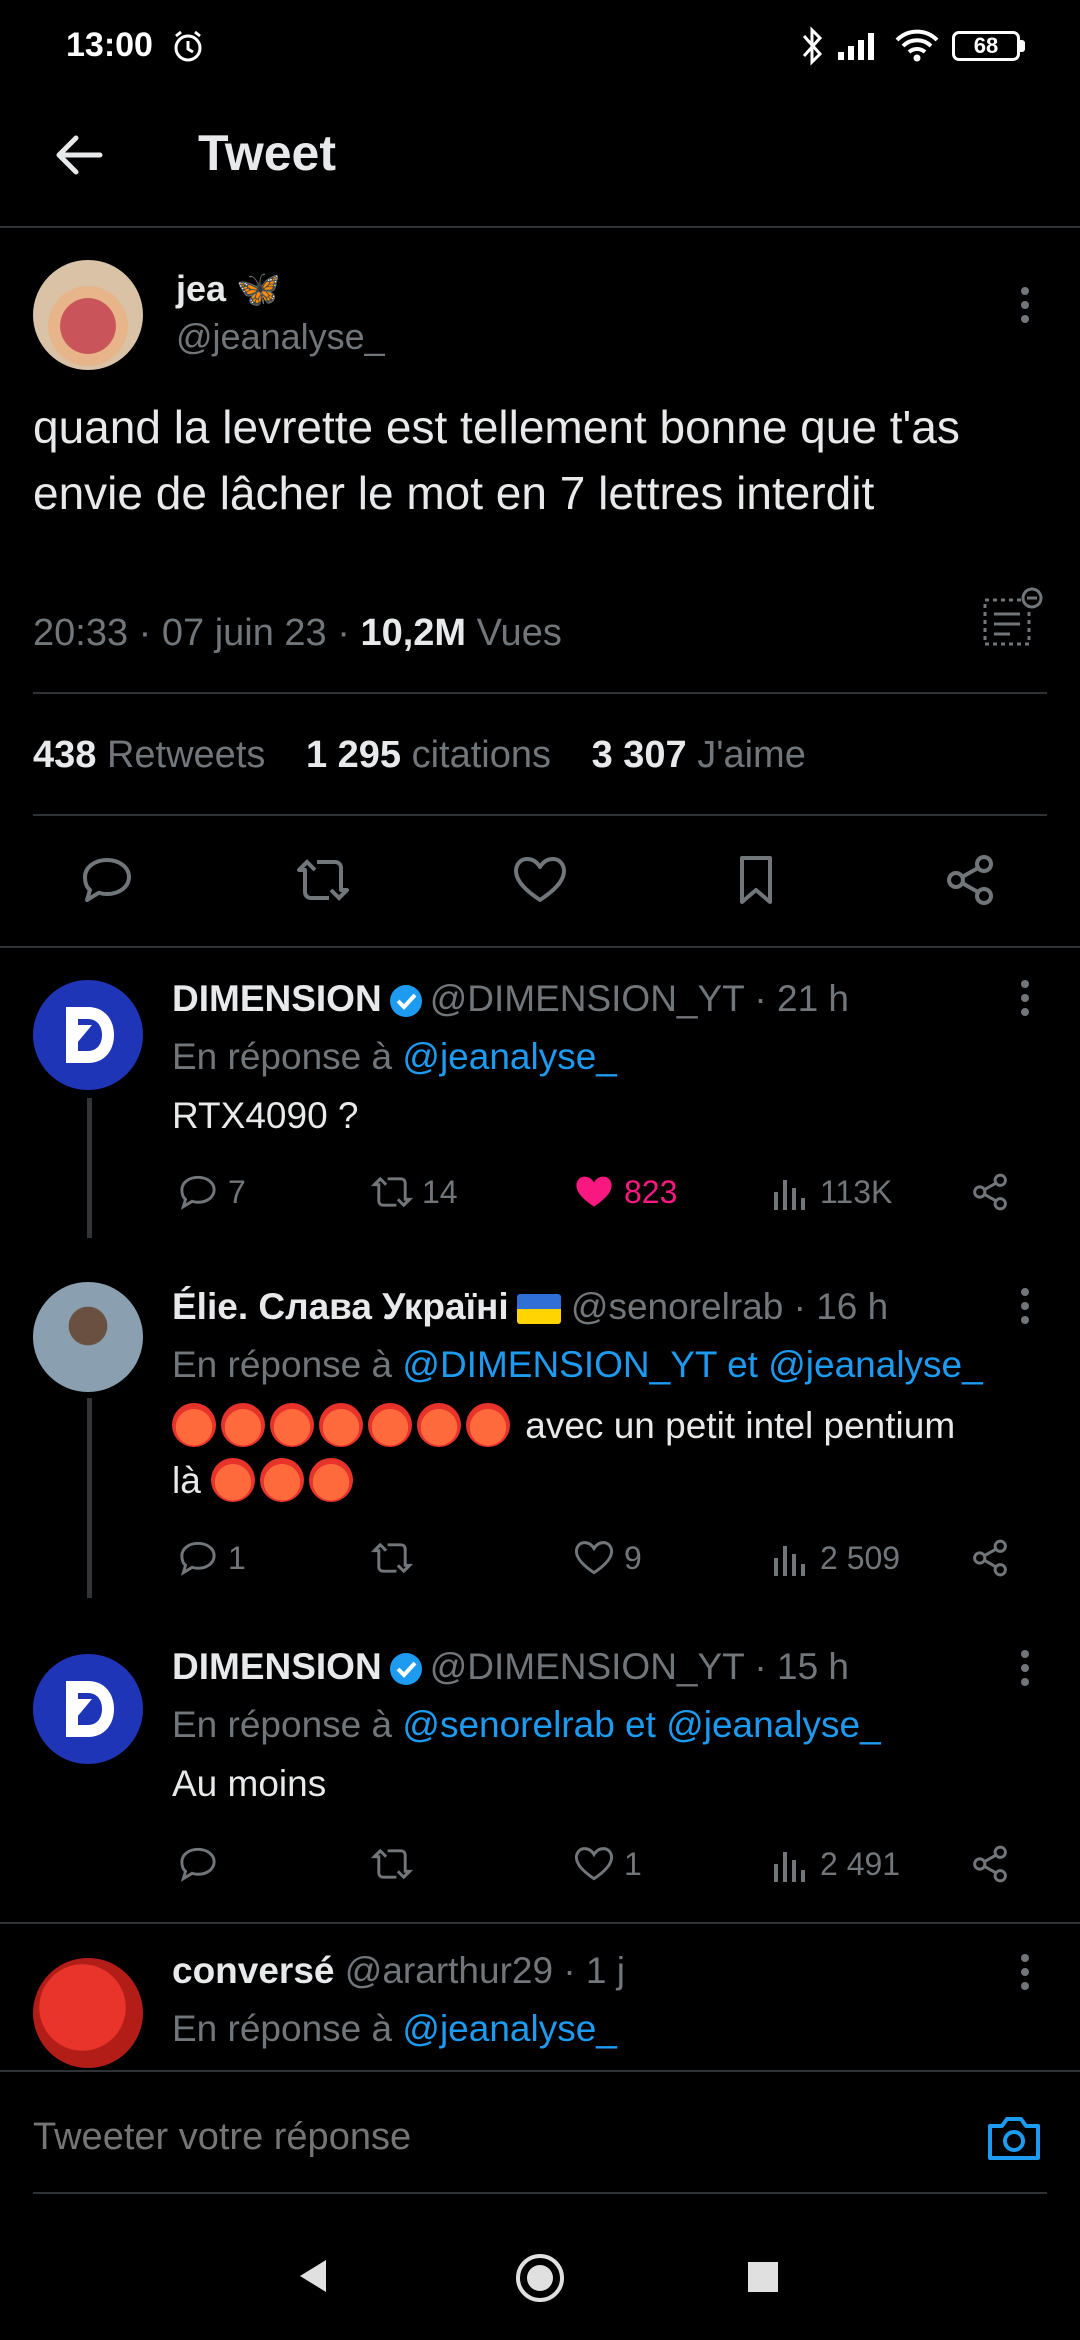  I want to click on reply-like-button: 823, so click(624, 1192).